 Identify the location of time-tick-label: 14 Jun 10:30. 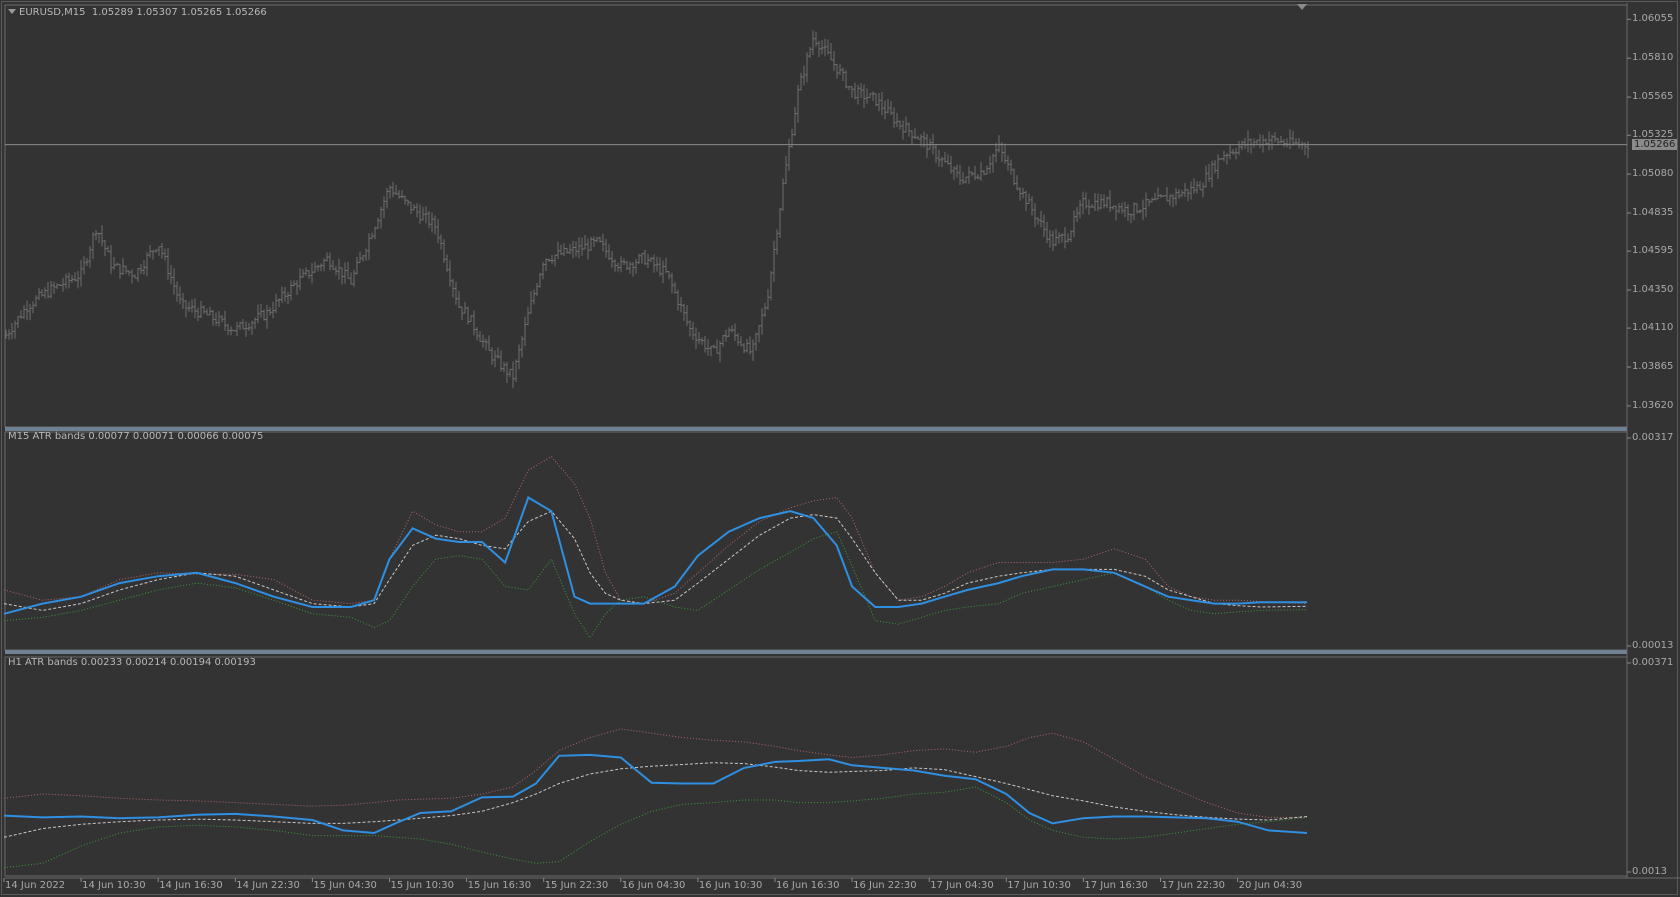
(114, 885).